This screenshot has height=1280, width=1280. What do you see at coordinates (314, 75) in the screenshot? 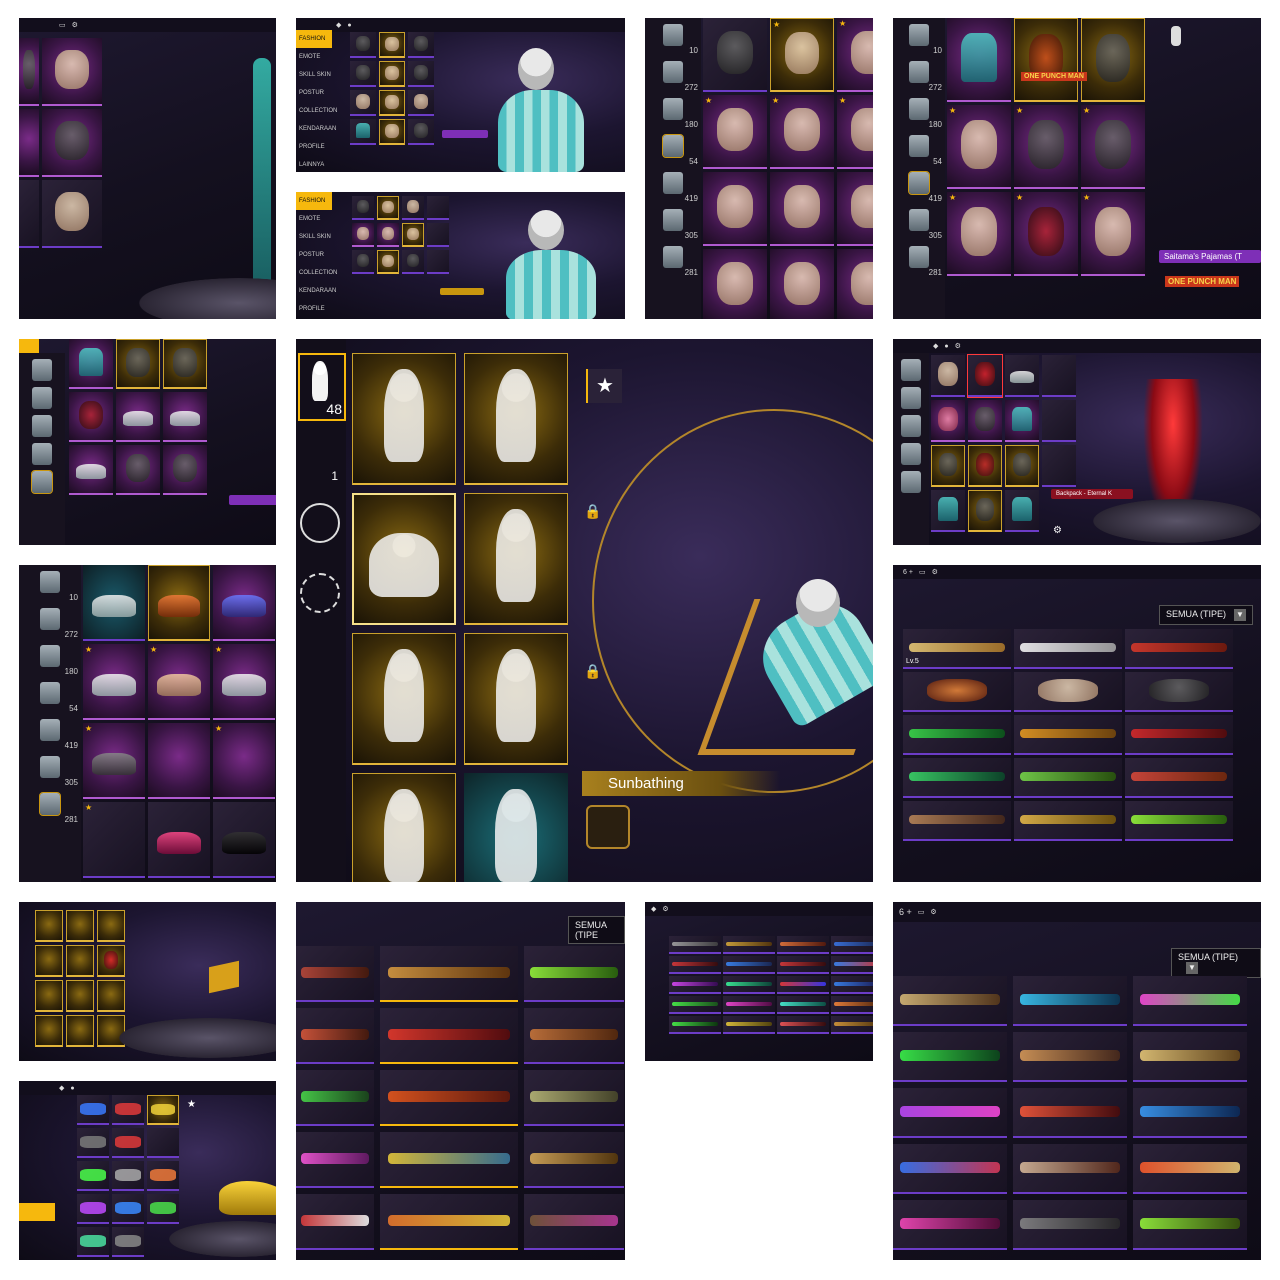
I see `nav-skill-skin: SKILL SKIN` at bounding box center [314, 75].